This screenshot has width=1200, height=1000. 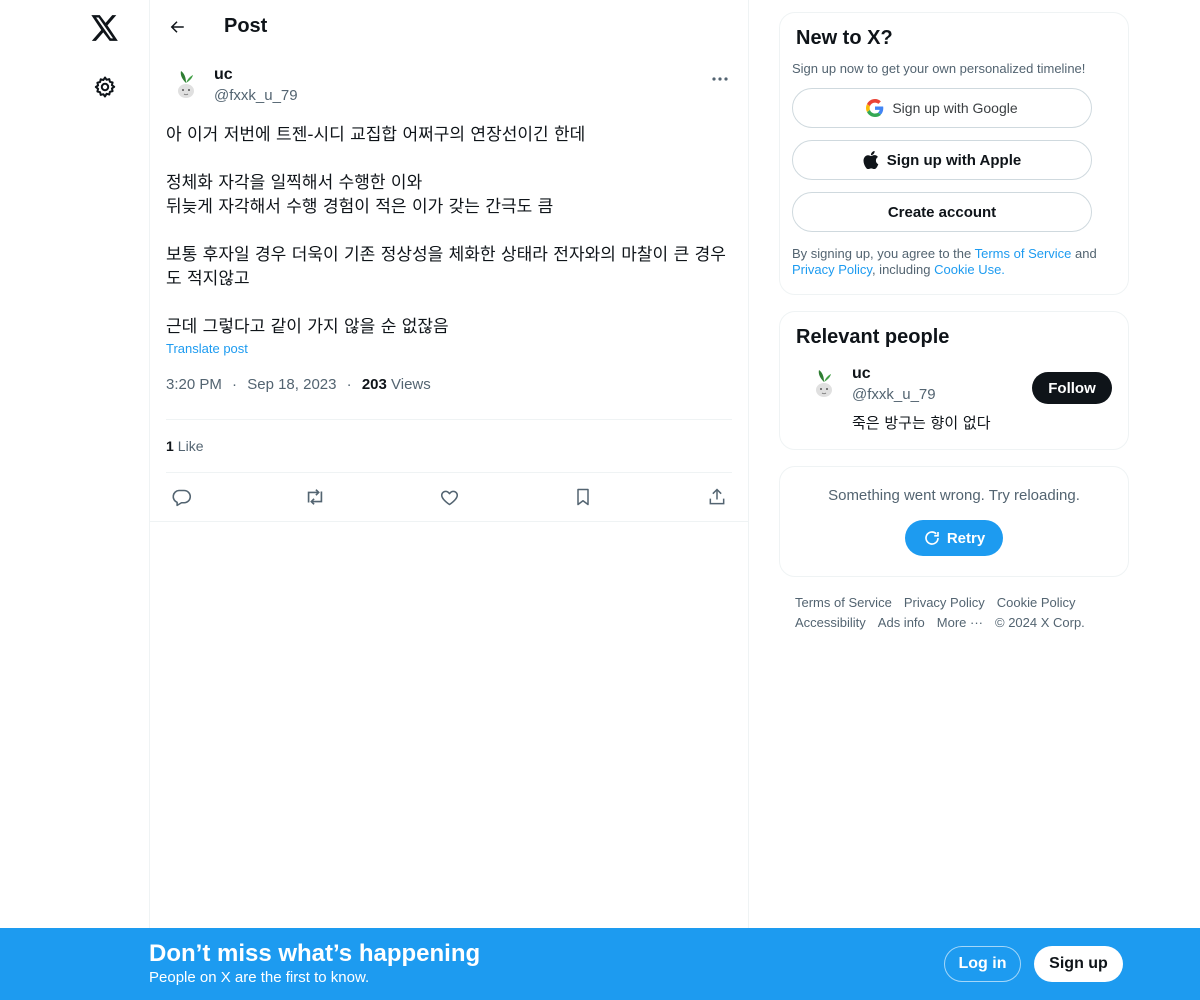 I want to click on create-account-label: Create account, so click(x=942, y=212).